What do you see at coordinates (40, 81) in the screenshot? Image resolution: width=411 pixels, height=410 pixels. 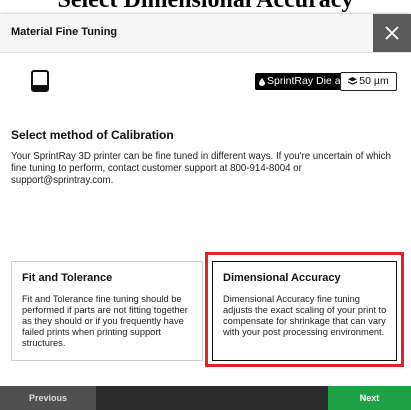 I see `printer-icon` at bounding box center [40, 81].